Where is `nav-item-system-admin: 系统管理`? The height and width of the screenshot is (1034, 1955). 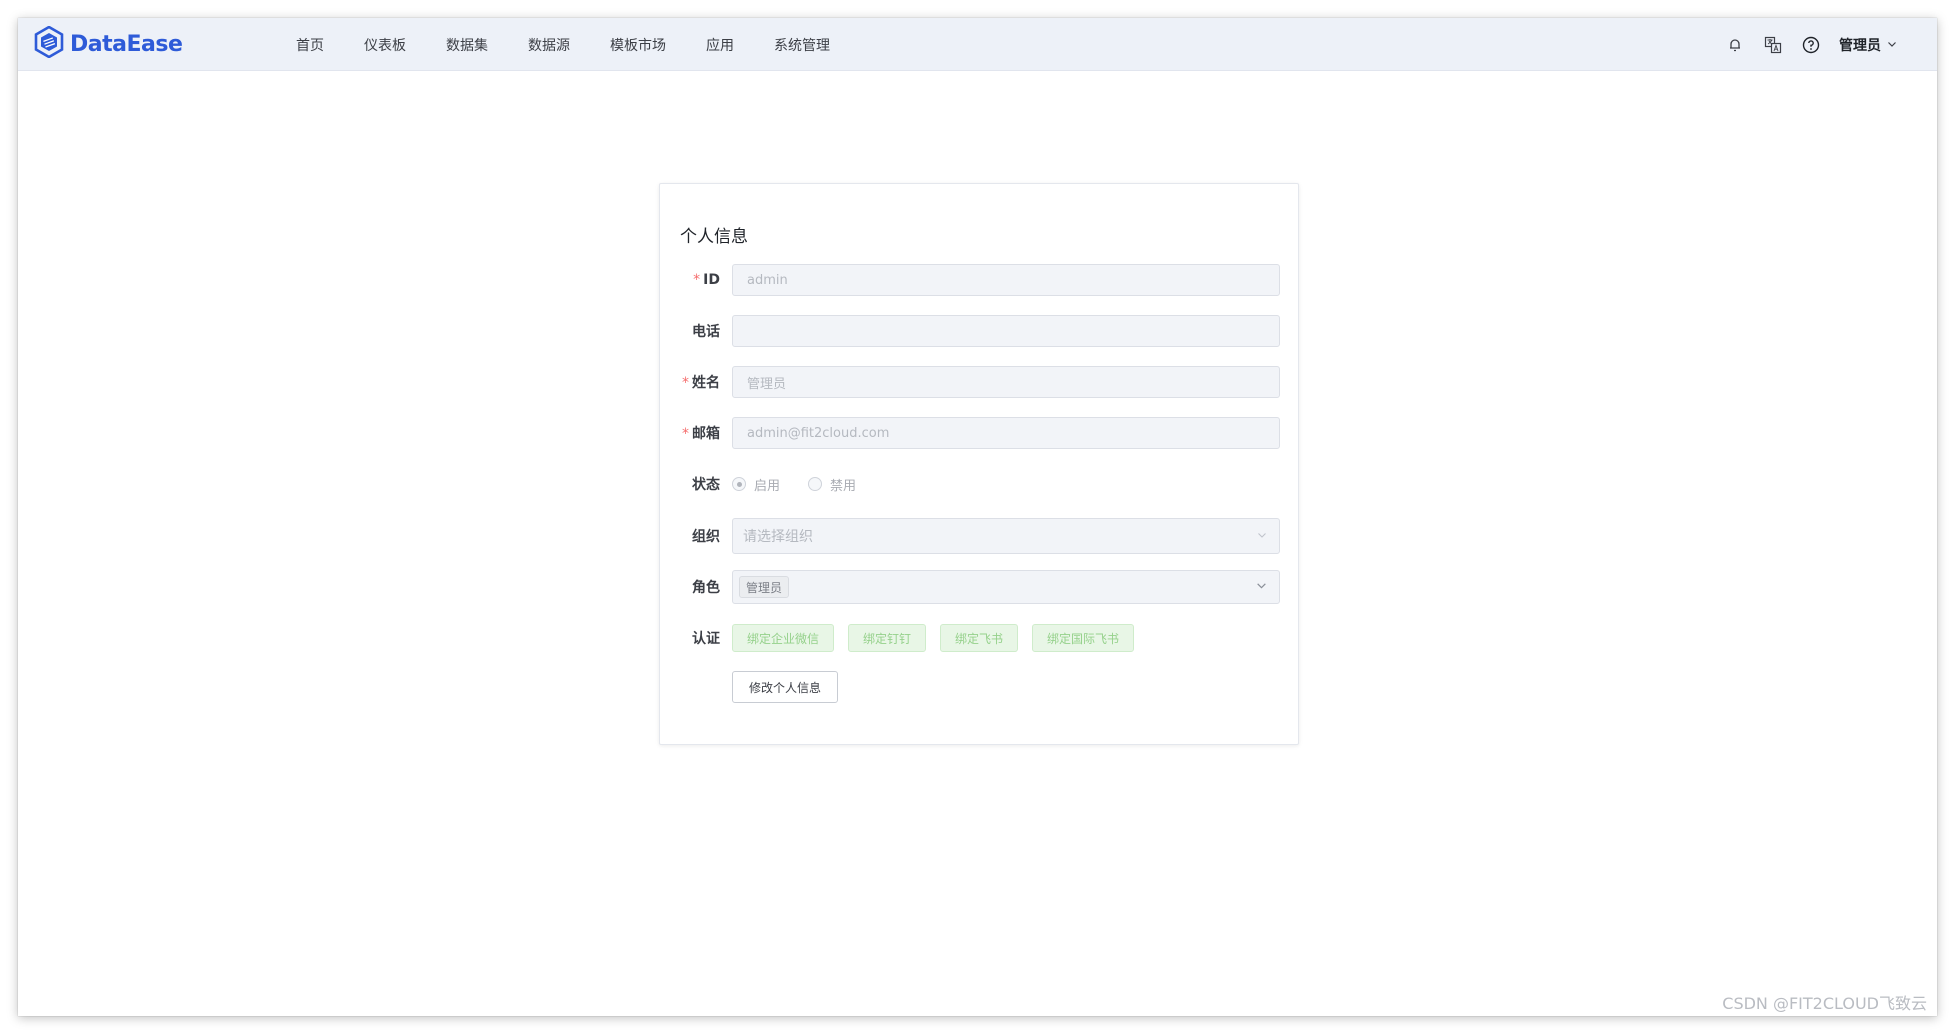
nav-item-system-admin: 系统管理 is located at coordinates (802, 45).